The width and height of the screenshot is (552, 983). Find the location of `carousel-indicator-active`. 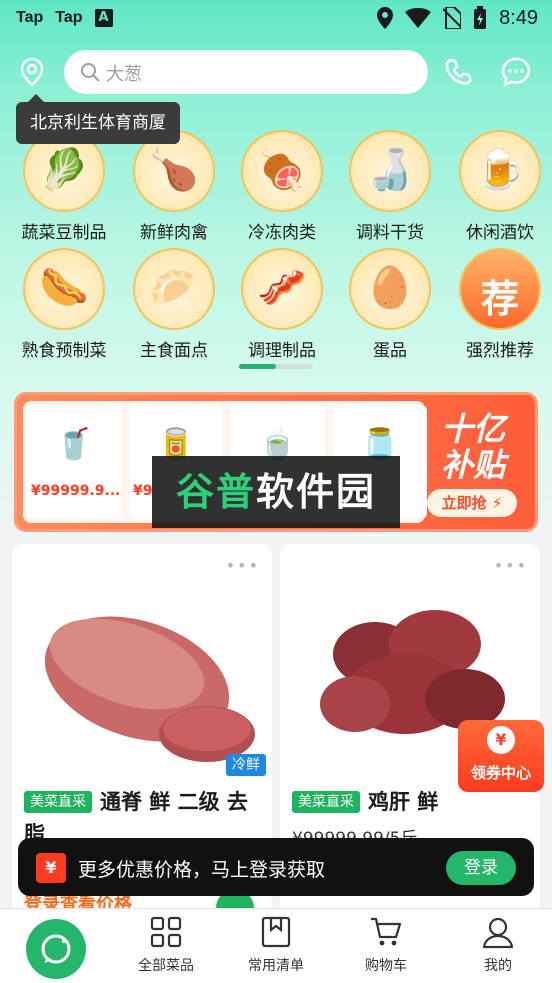

carousel-indicator-active is located at coordinates (257, 366).